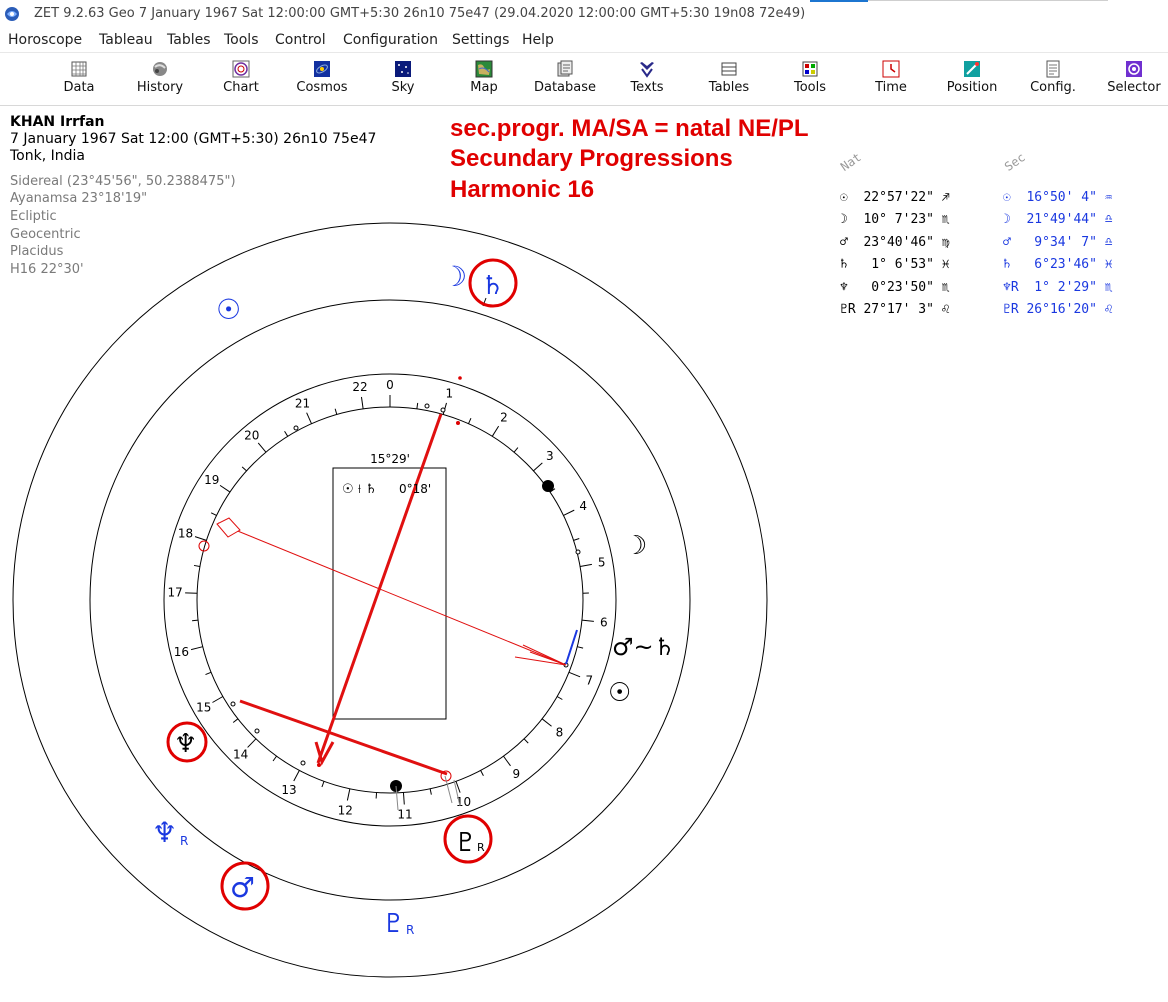 This screenshot has height=1002, width=1168. What do you see at coordinates (647, 80) in the screenshot?
I see `toolbar-texts-button: Texts` at bounding box center [647, 80].